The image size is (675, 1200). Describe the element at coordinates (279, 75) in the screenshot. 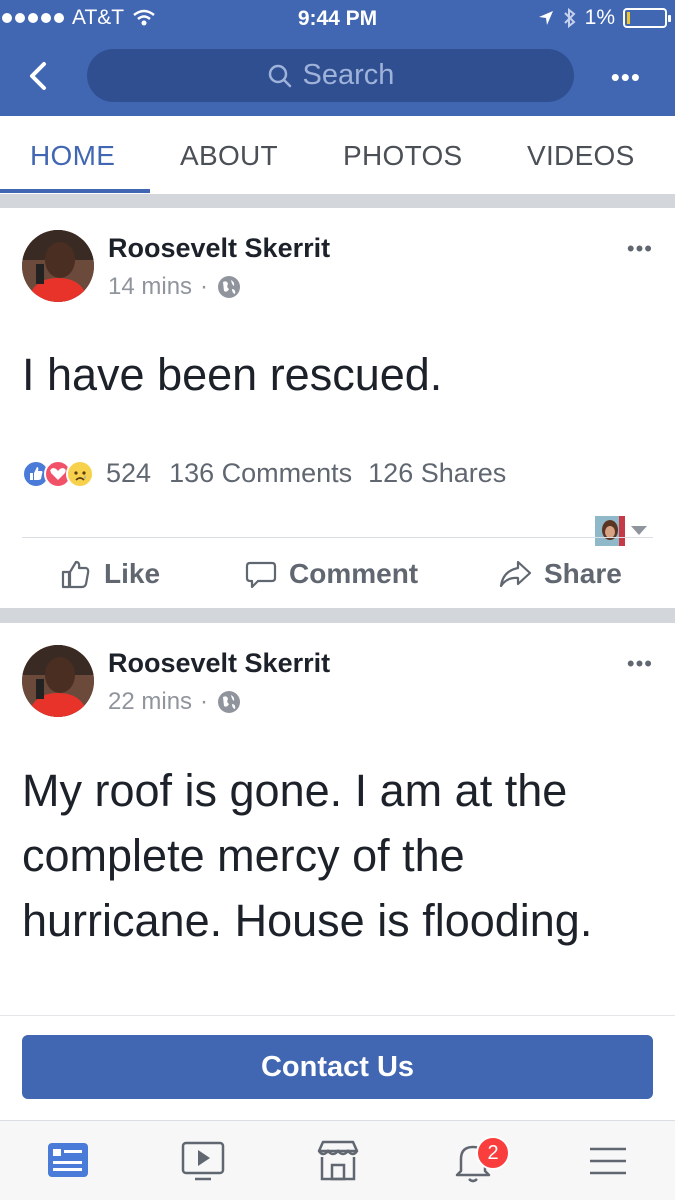

I see `search-icon` at that location.